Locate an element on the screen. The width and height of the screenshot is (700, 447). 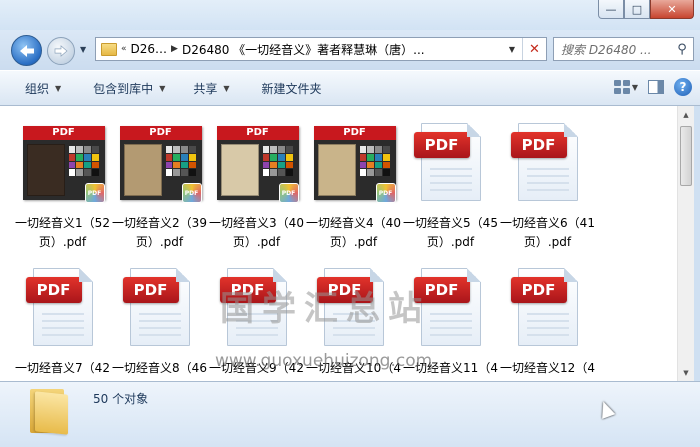
file-name: 一切经音义12（47页）.pdf is located at coordinates (547, 371).